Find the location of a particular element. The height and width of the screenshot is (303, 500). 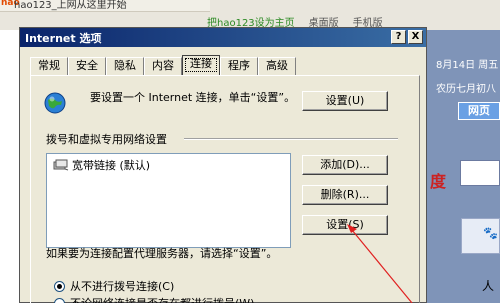

radio-label: 不论网络连接是否存在都进行拨号(W) is located at coordinates (162, 299).